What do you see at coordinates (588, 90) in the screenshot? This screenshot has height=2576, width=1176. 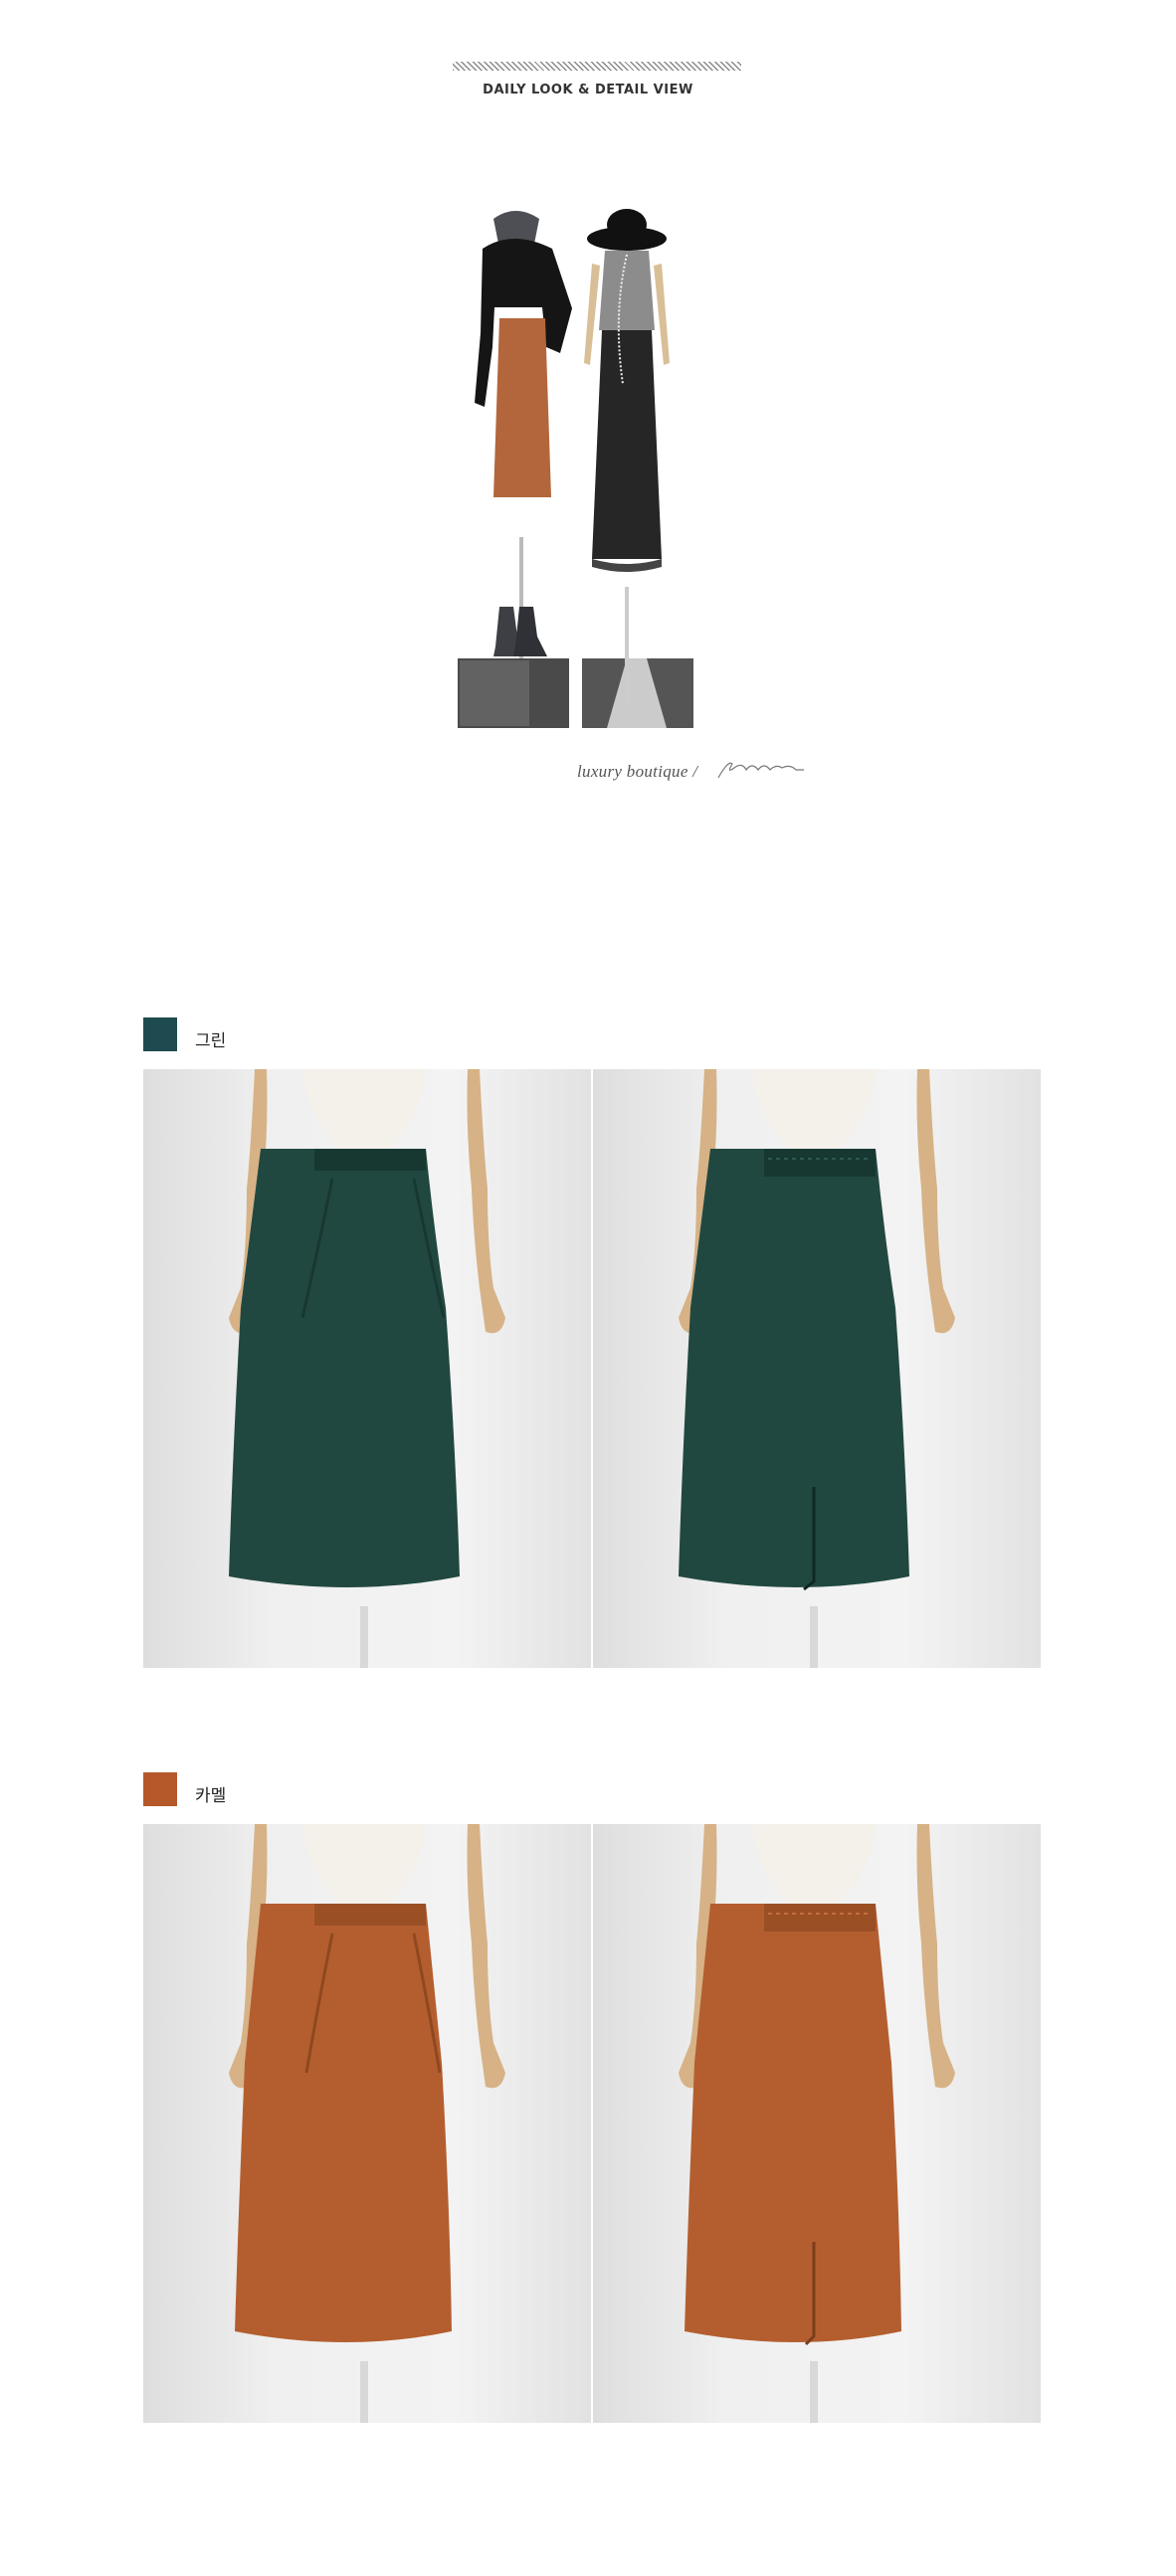 I see `header-title: DAILY LOOK & DETAIL VIEW` at bounding box center [588, 90].